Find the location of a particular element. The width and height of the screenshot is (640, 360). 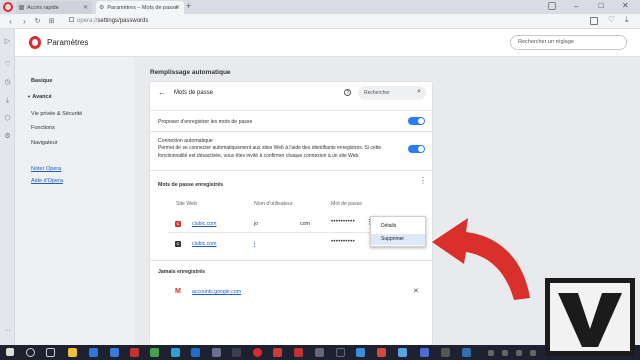

username-value-end: com is located at coordinates (305, 224).